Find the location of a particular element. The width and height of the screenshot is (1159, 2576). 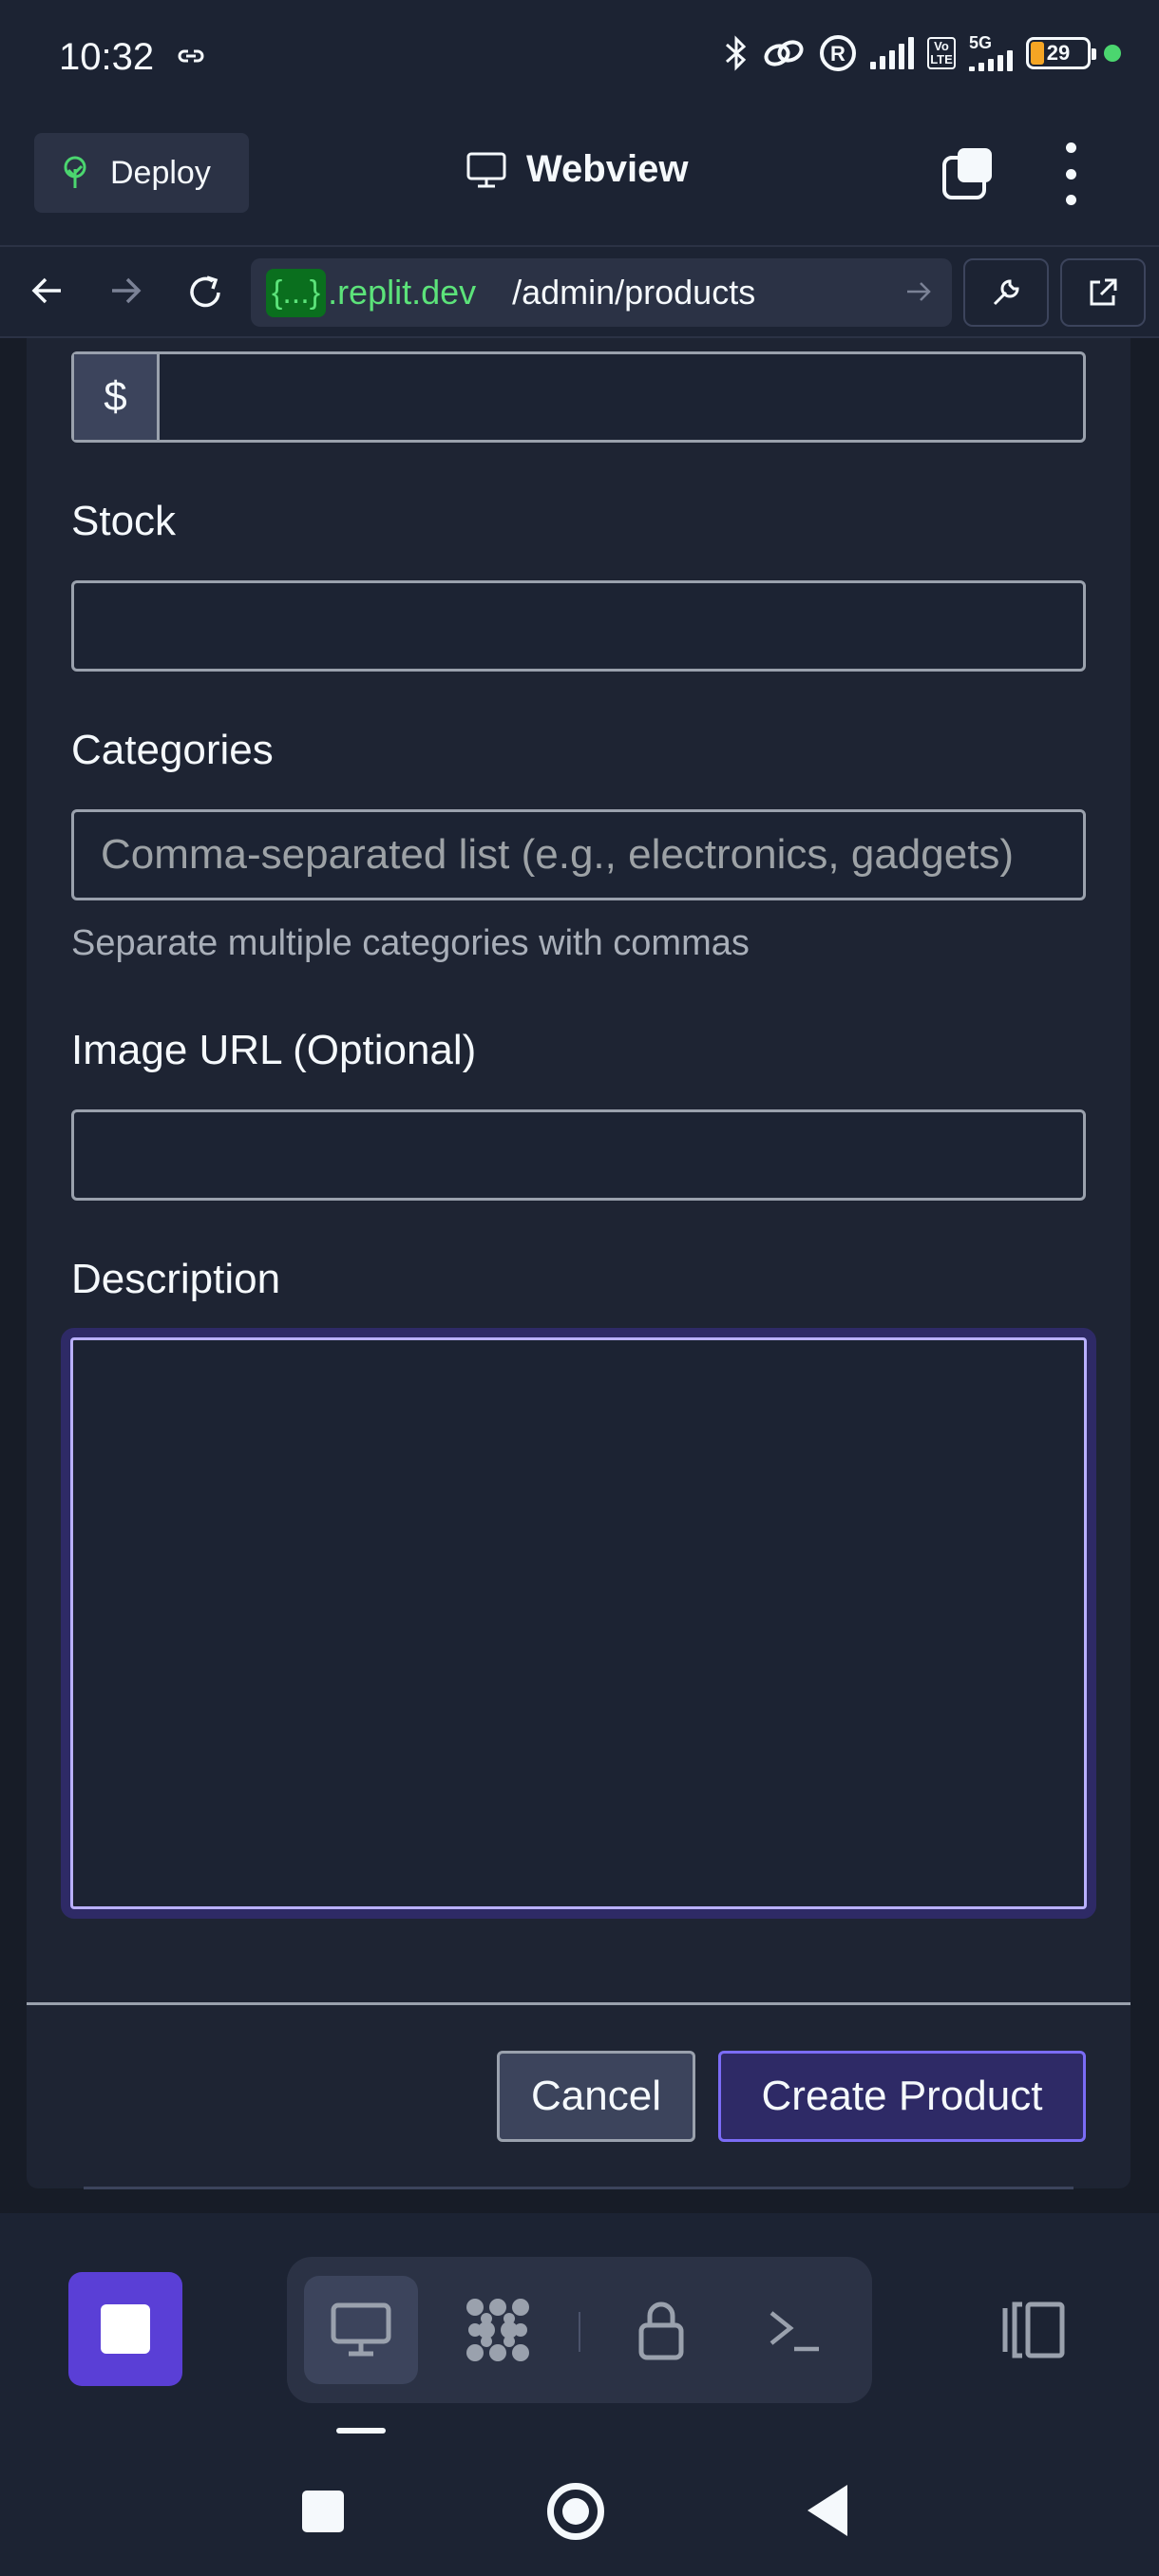

more-menu-icon is located at coordinates (1070, 173).